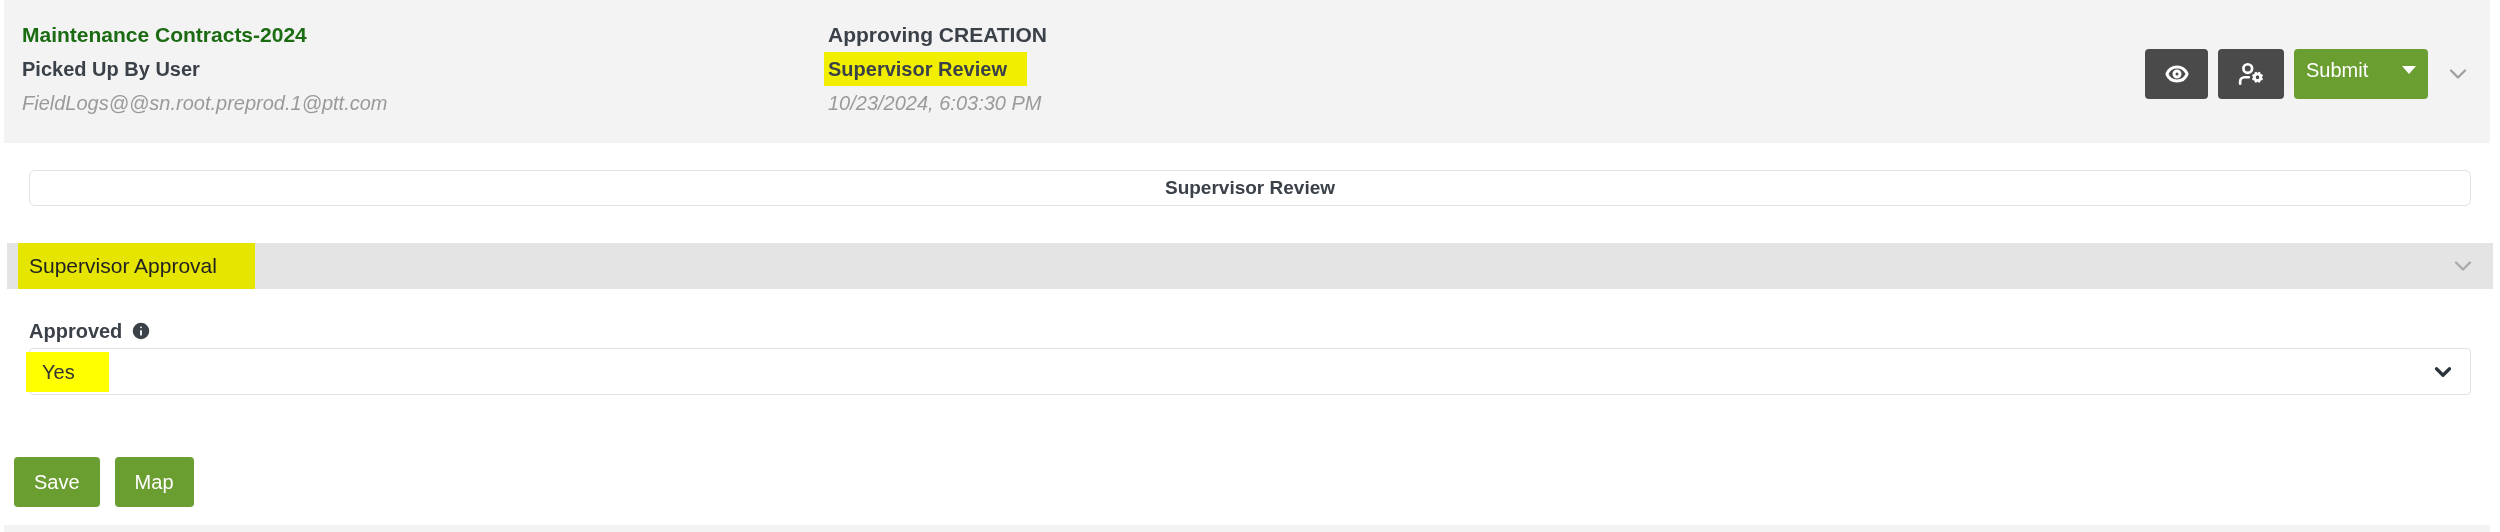 The height and width of the screenshot is (532, 2500). I want to click on record-status: Picked Up By User, so click(111, 69).